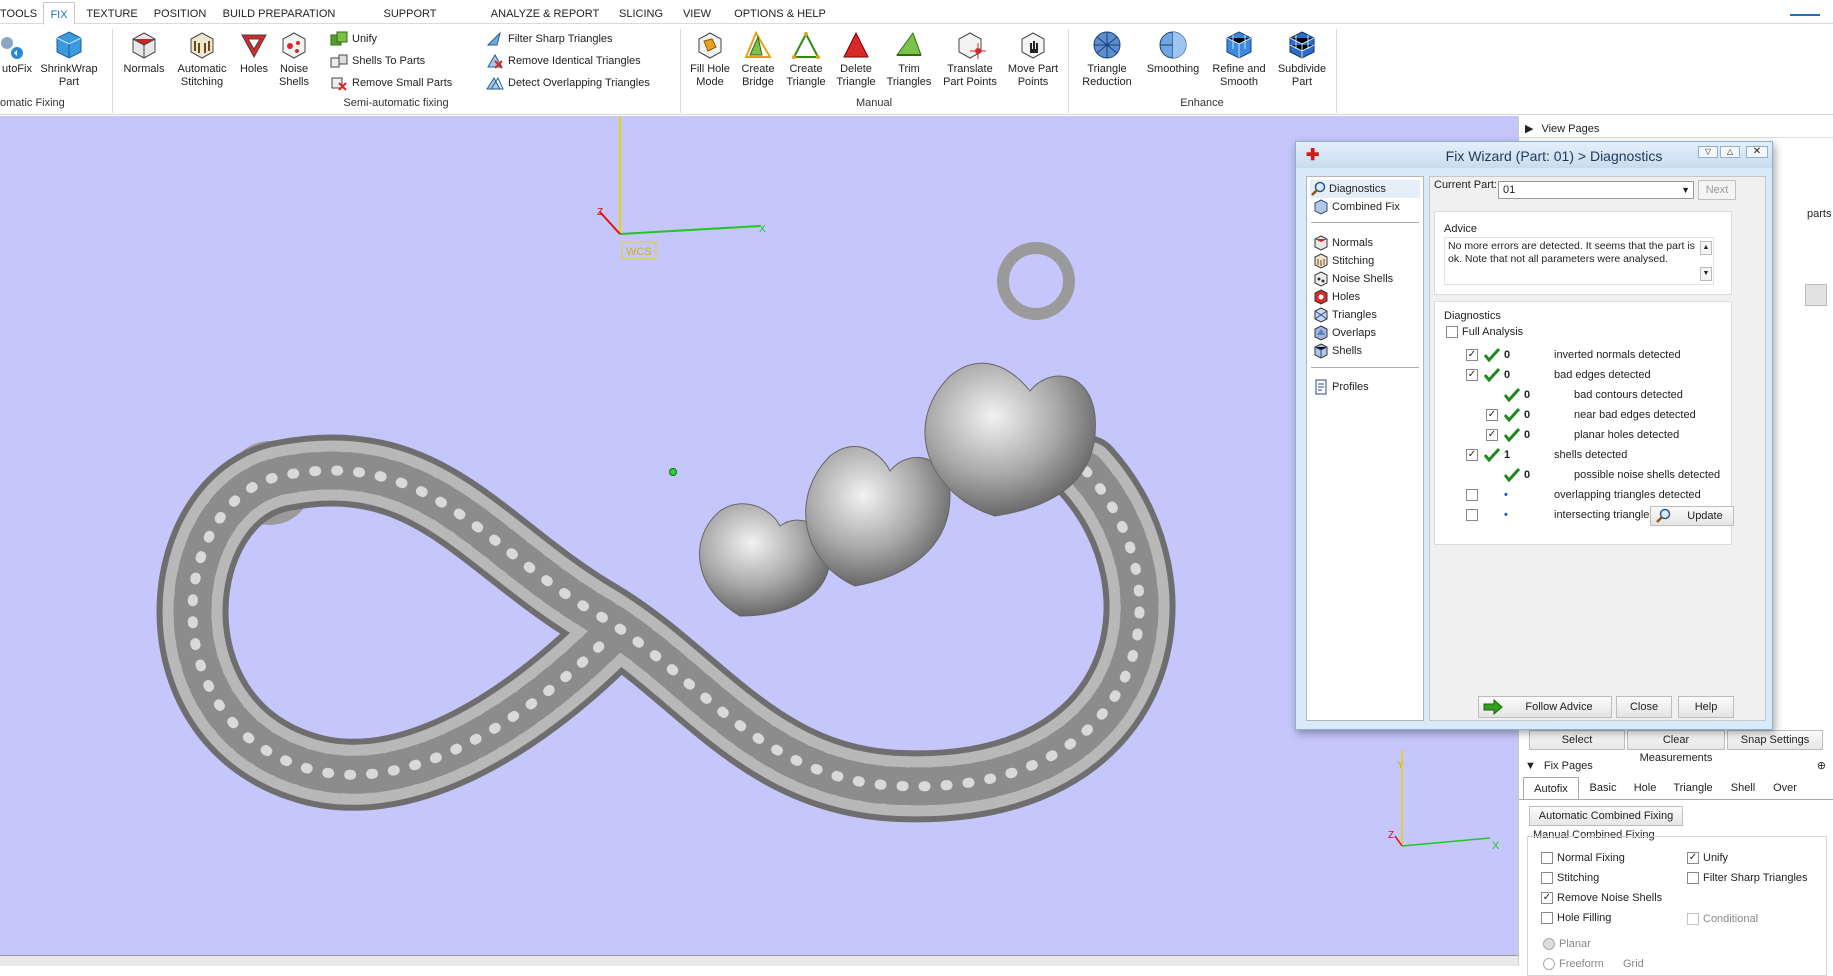  What do you see at coordinates (353, 39) in the screenshot?
I see `unify-button: Unify` at bounding box center [353, 39].